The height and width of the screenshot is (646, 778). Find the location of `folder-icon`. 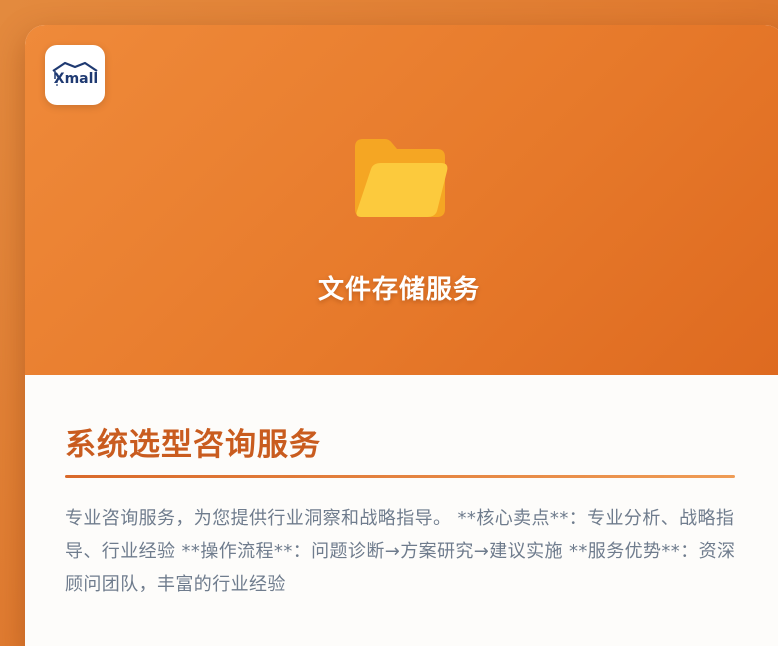

folder-icon is located at coordinates (400, 180).